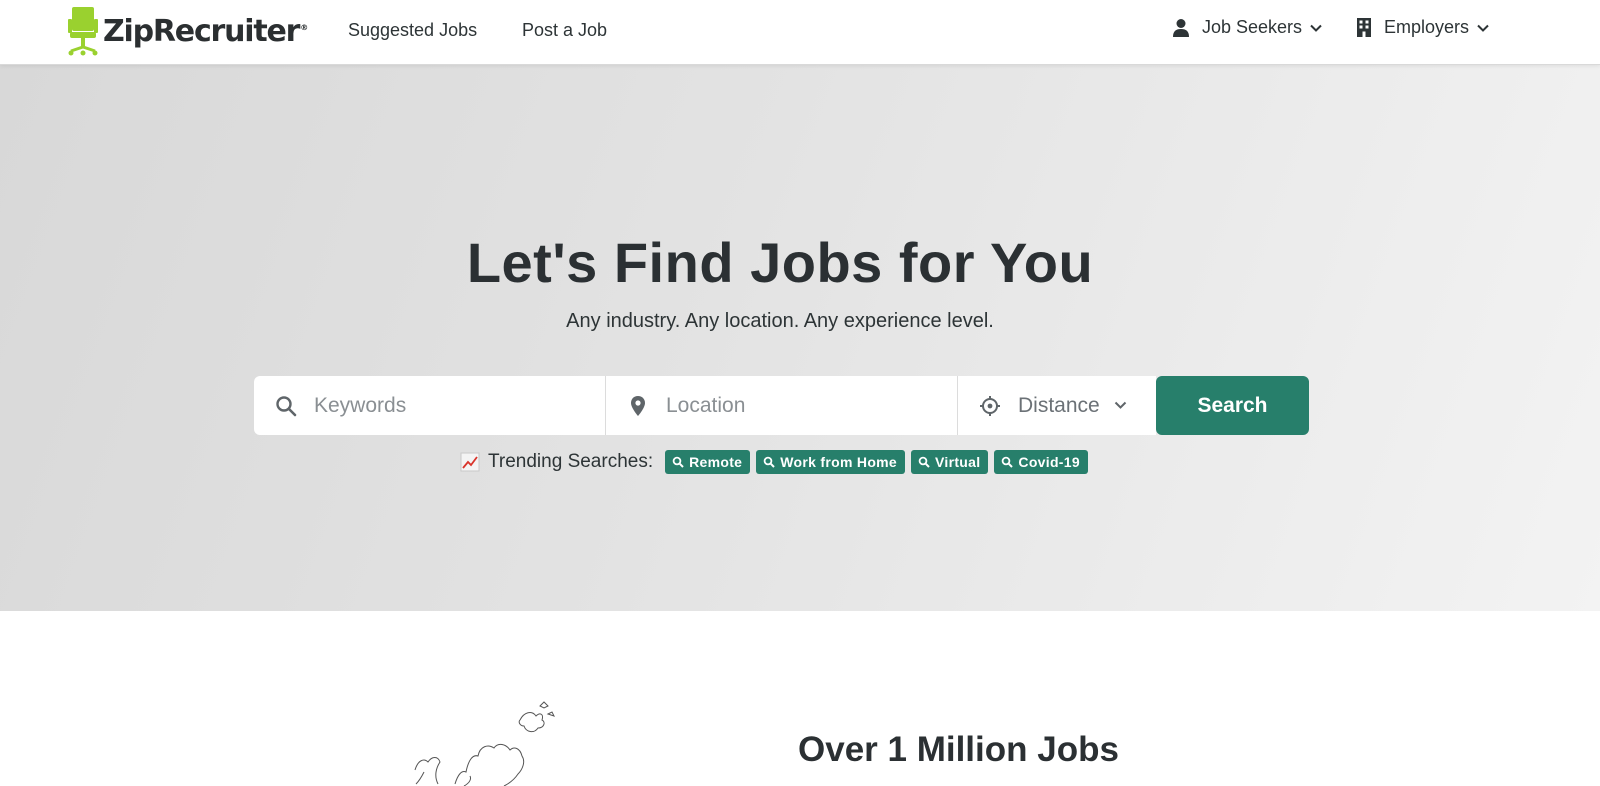  What do you see at coordinates (830, 462) in the screenshot?
I see `trending-tag-work-from-home: Work from Home` at bounding box center [830, 462].